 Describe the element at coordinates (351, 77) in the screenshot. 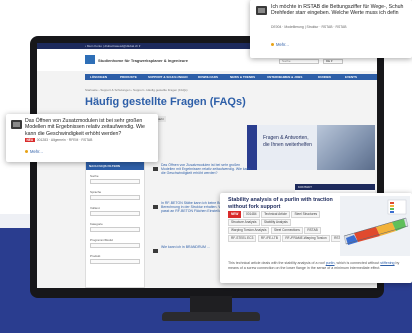

I see `nav-item-events: EVENTS` at that location.